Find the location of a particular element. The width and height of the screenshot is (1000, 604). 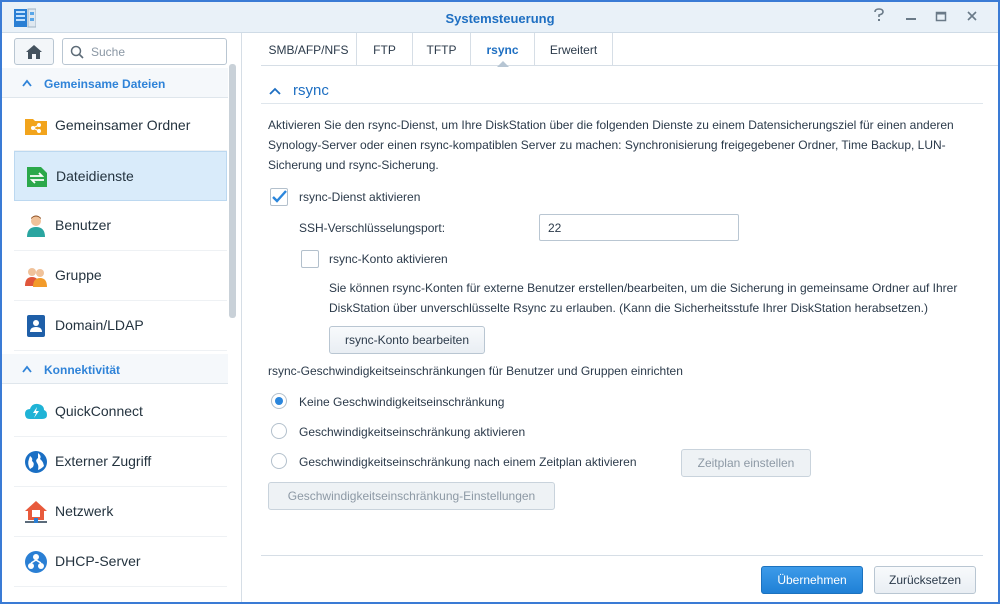

apply-button: Übernehmen is located at coordinates (812, 580).